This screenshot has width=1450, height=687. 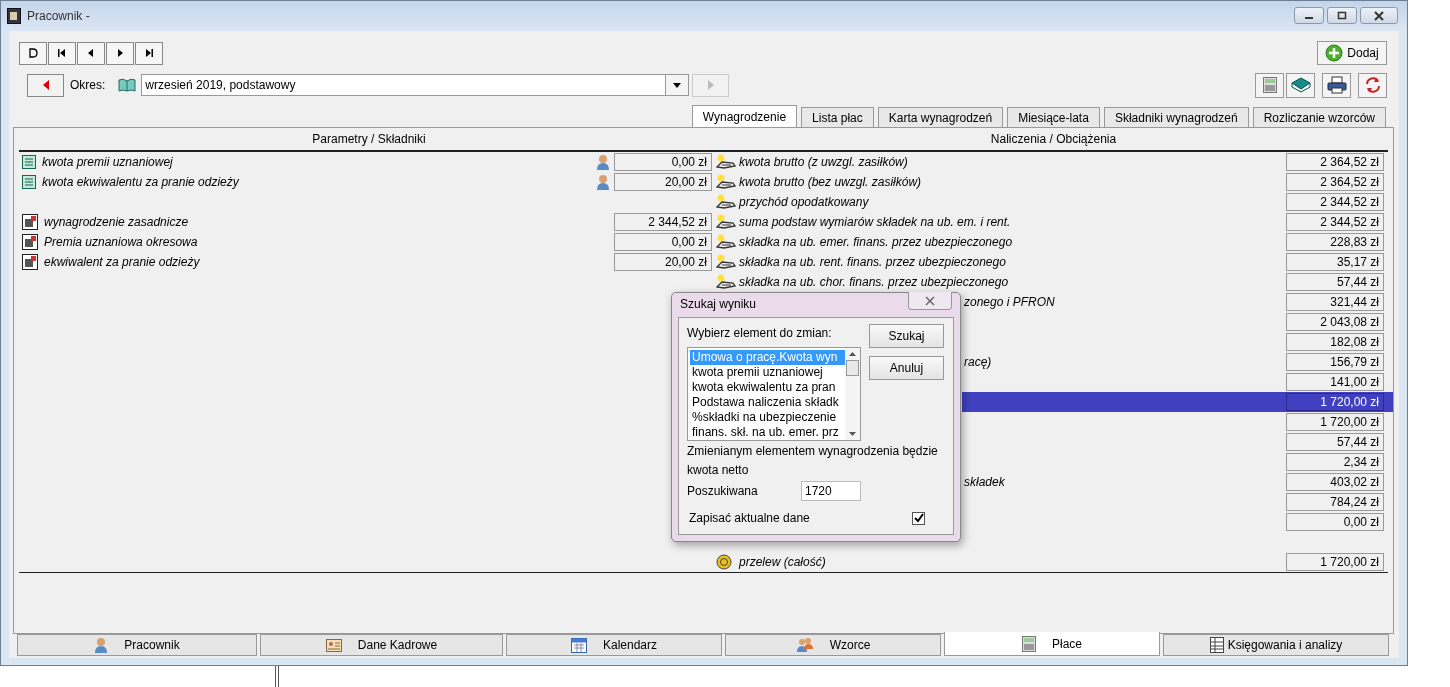 I want to click on charge-row: kwota brutto (z uwzgl. zasiłków) 2 364,52 zł, so click(x=1053, y=162).